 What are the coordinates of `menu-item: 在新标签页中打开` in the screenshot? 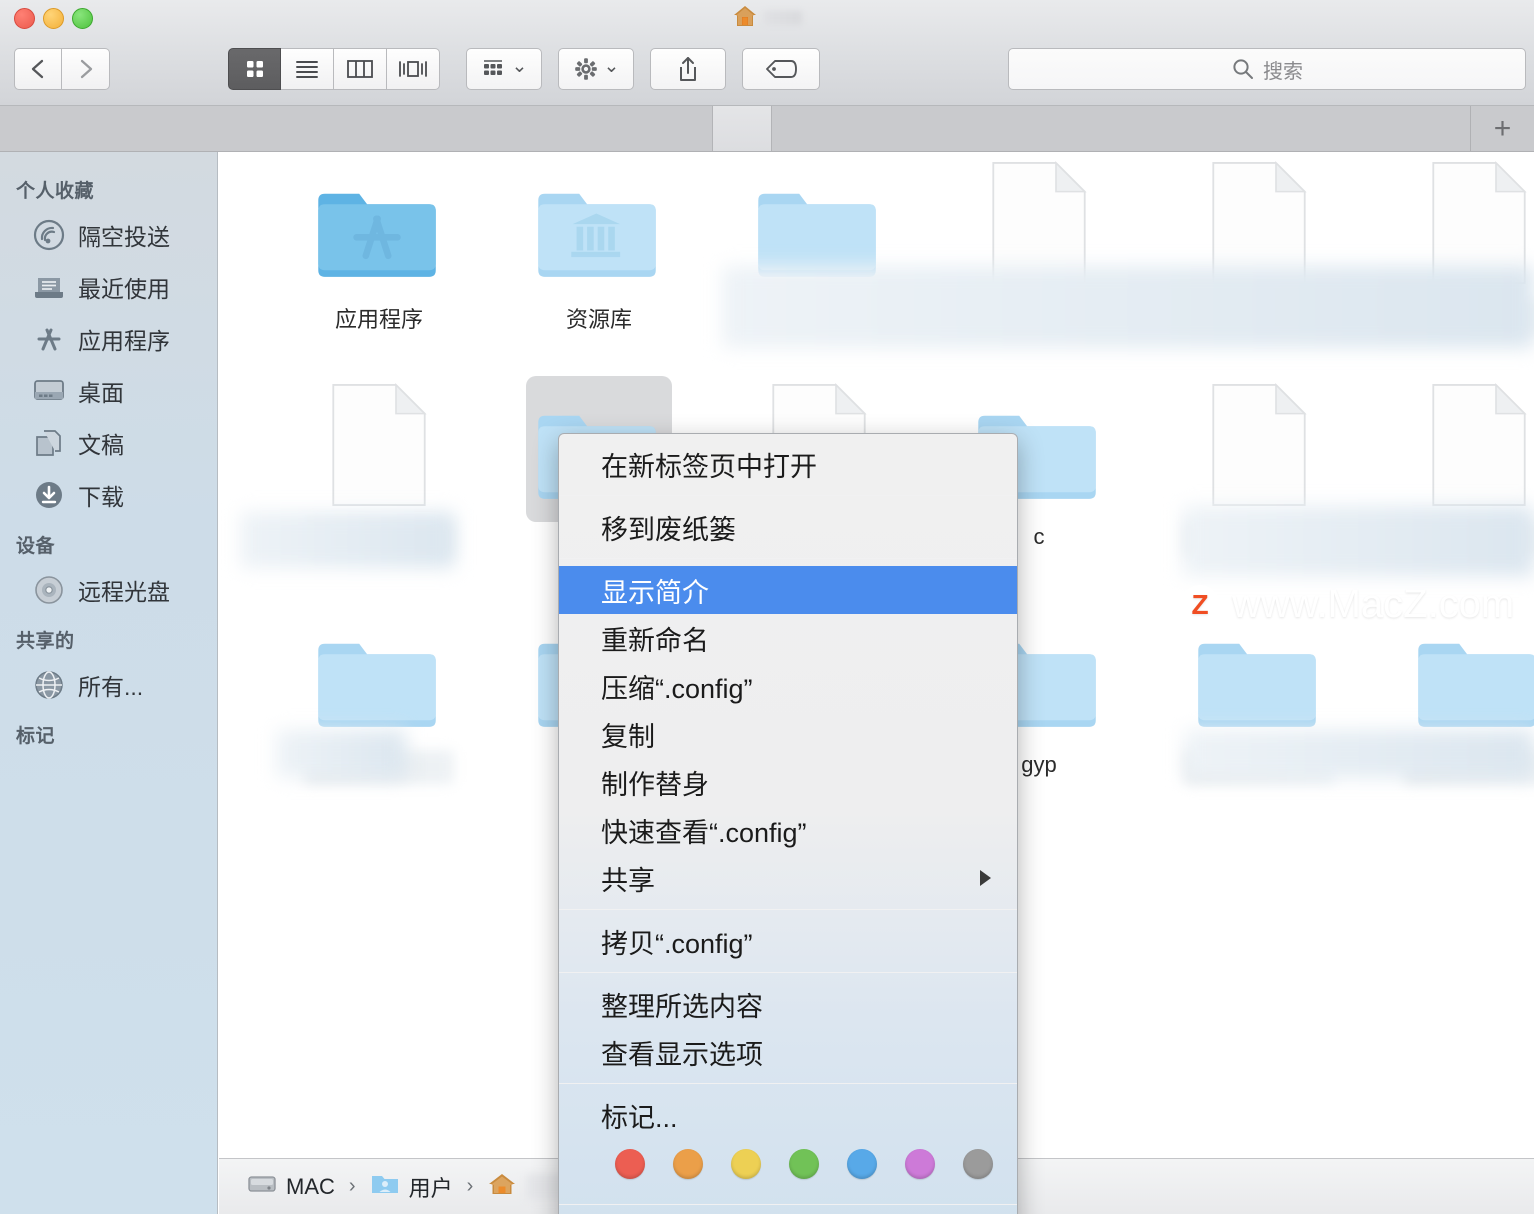 It's located at (788, 464).